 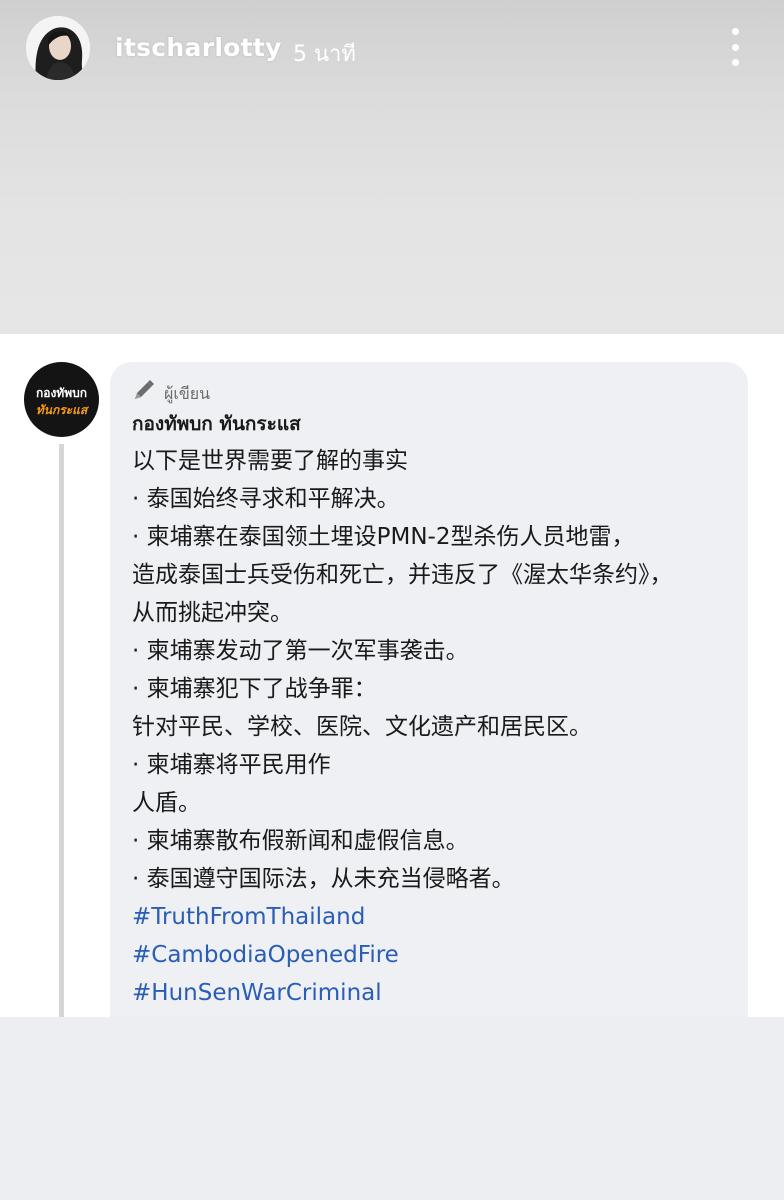 I want to click on story-username: itscharlotty, so click(x=198, y=47).